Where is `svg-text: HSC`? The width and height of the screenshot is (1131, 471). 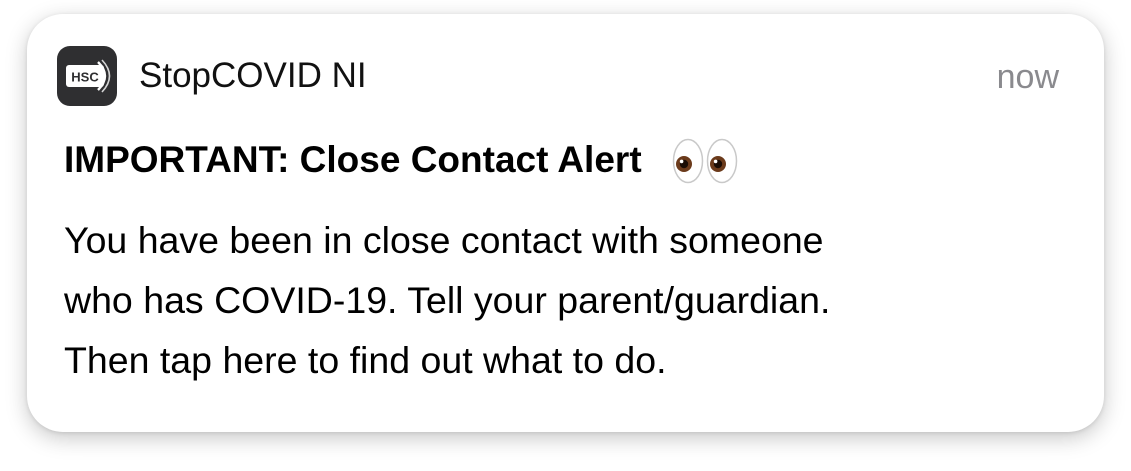 svg-text: HSC is located at coordinates (85, 77).